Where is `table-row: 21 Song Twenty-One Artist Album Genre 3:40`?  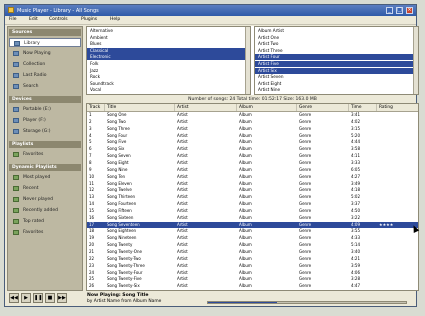 table-row: 21 Song Twenty-One Artist Album Genre 3:40 is located at coordinates (252, 252).